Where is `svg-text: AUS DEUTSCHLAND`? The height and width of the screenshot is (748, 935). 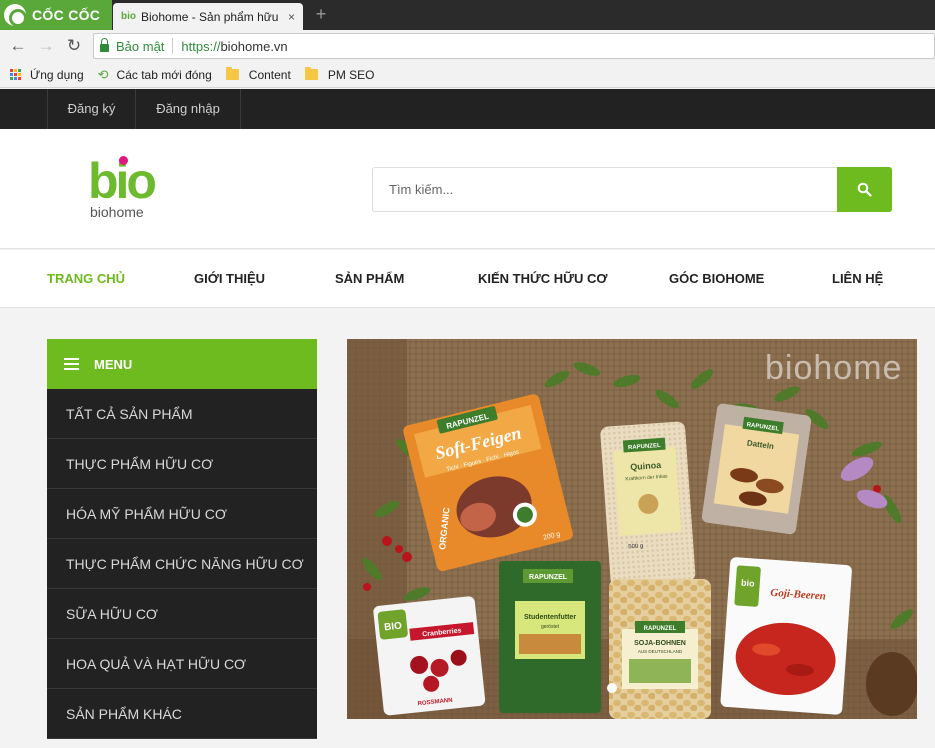 svg-text: AUS DEUTSCHLAND is located at coordinates (660, 651).